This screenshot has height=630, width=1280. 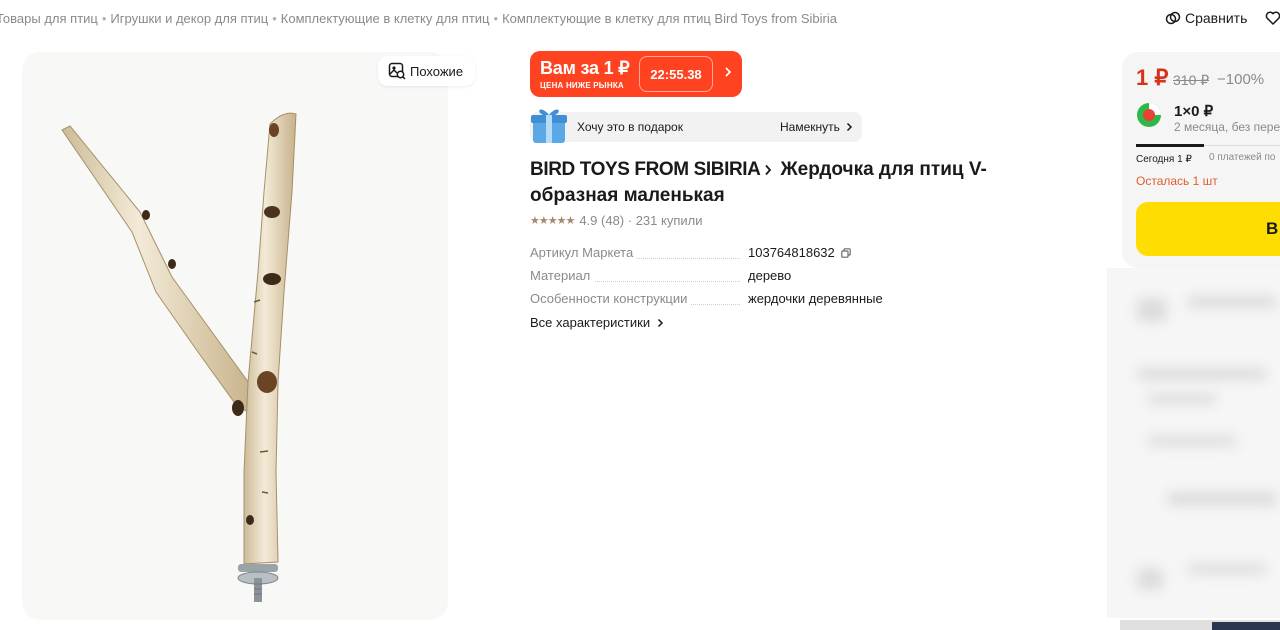 I want to click on breadcrumb-item: Игрушки и декор для птиц, so click(x=189, y=18).